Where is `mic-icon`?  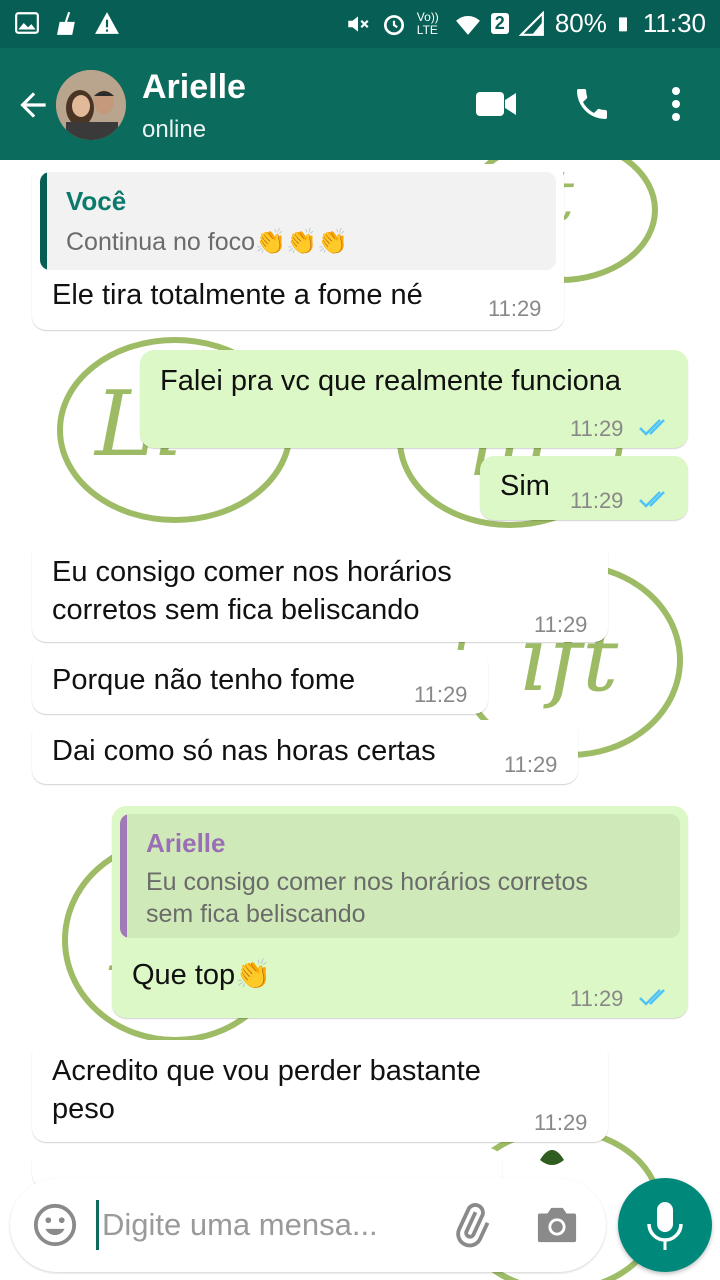
mic-icon is located at coordinates (665, 1226).